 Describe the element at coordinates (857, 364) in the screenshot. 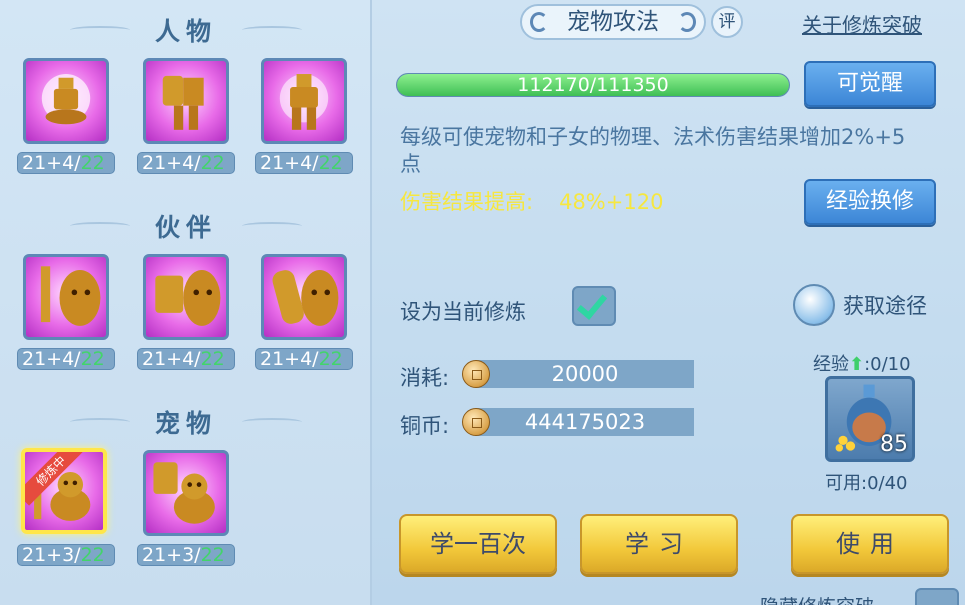

I see `arrow-up-icon: ⬆` at that location.